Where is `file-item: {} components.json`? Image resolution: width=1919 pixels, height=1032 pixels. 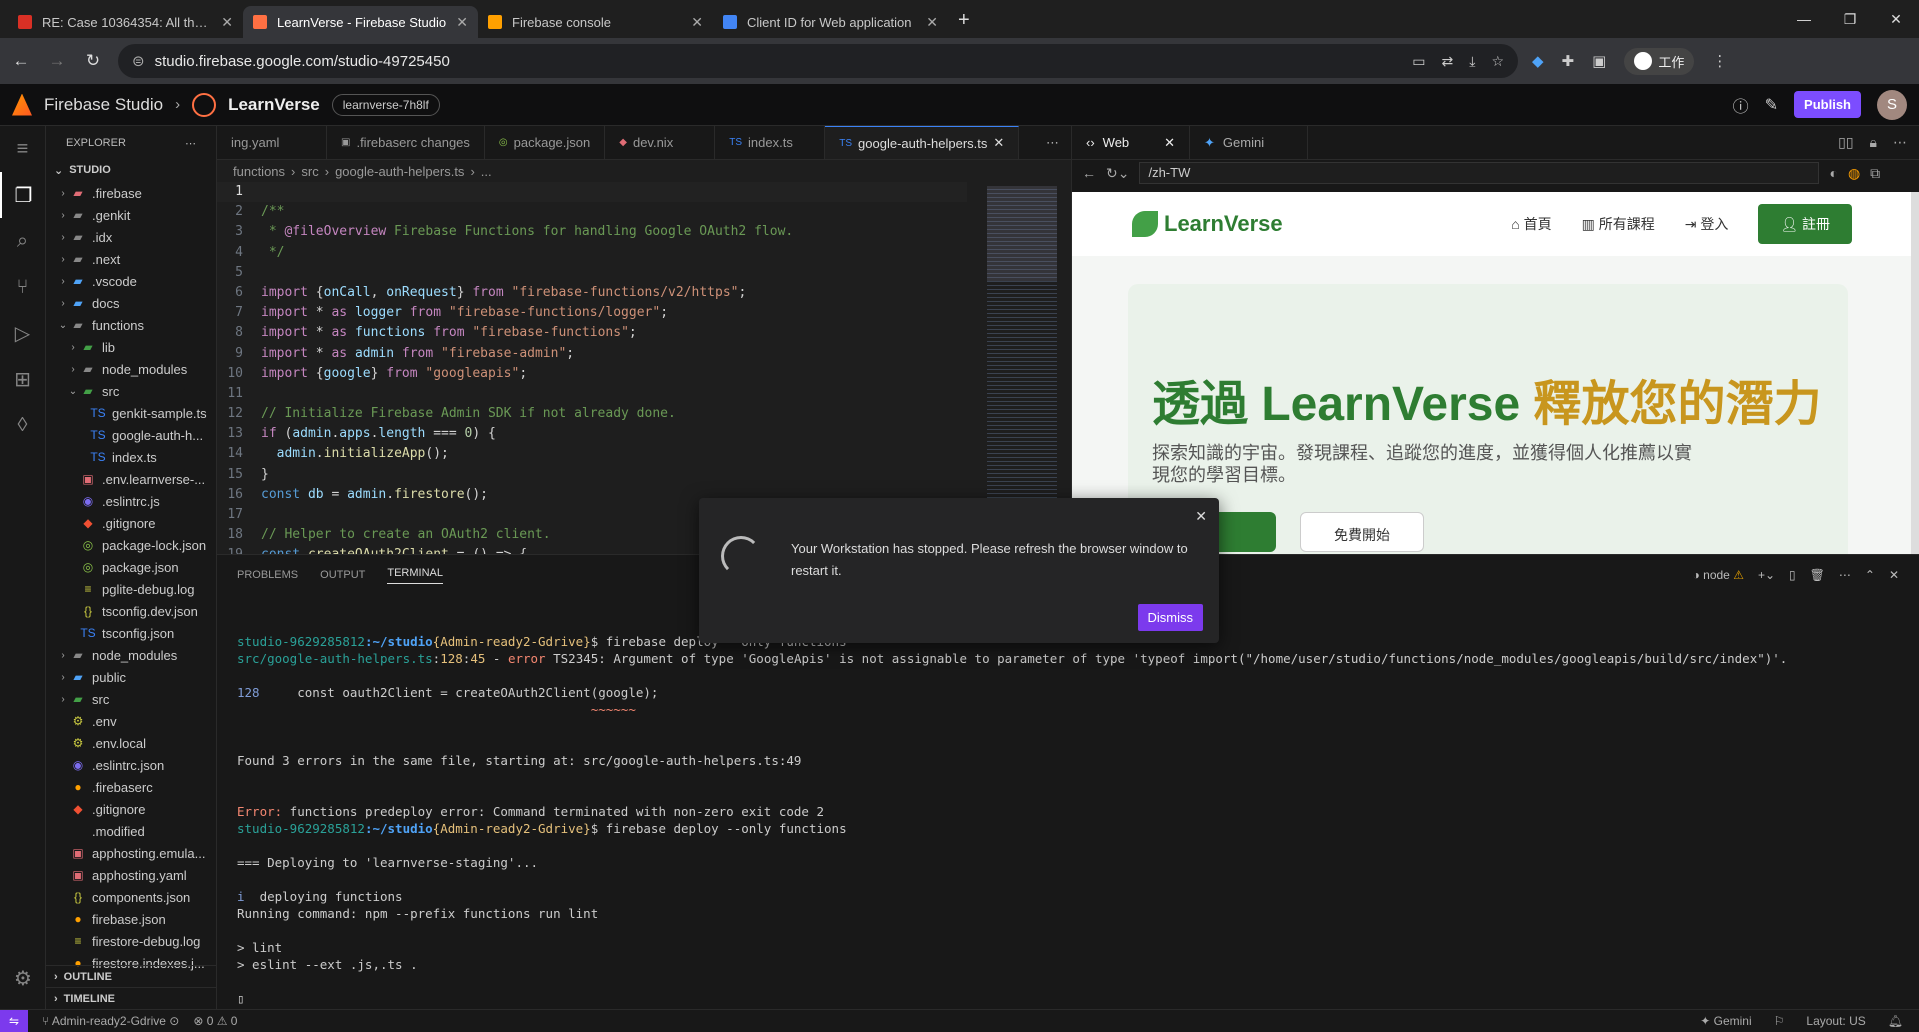
file-item: {} components.json is located at coordinates (131, 897).